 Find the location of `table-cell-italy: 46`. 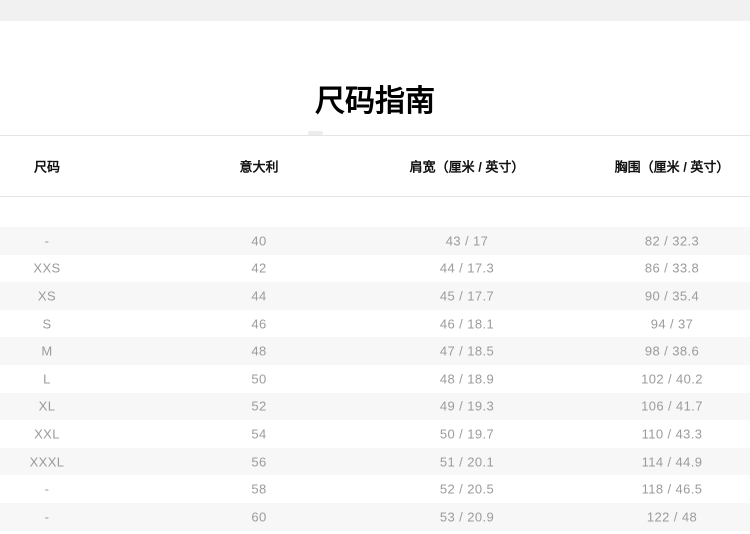

table-cell-italy: 46 is located at coordinates (259, 324).